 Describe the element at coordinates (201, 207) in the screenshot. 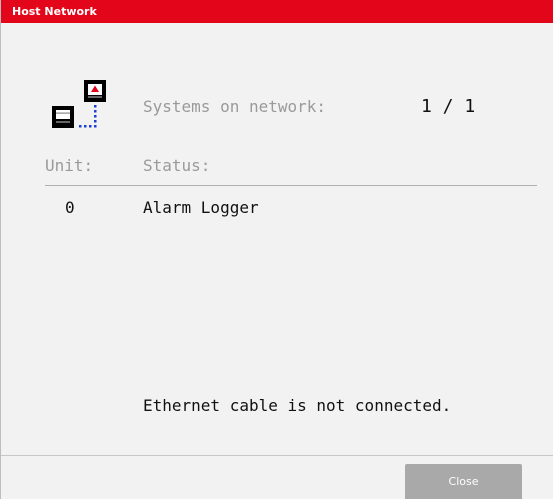

I see `table-row-status: Alarm Logger` at that location.